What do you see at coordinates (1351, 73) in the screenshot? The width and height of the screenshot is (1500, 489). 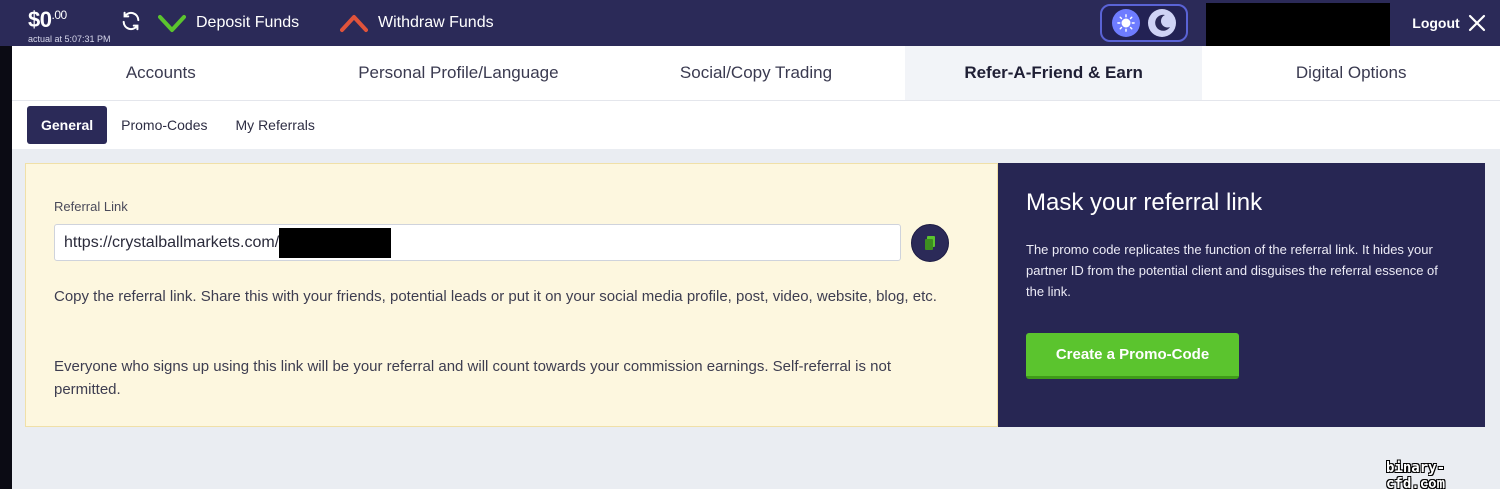 I see `tab-digital-options: Digital Options` at bounding box center [1351, 73].